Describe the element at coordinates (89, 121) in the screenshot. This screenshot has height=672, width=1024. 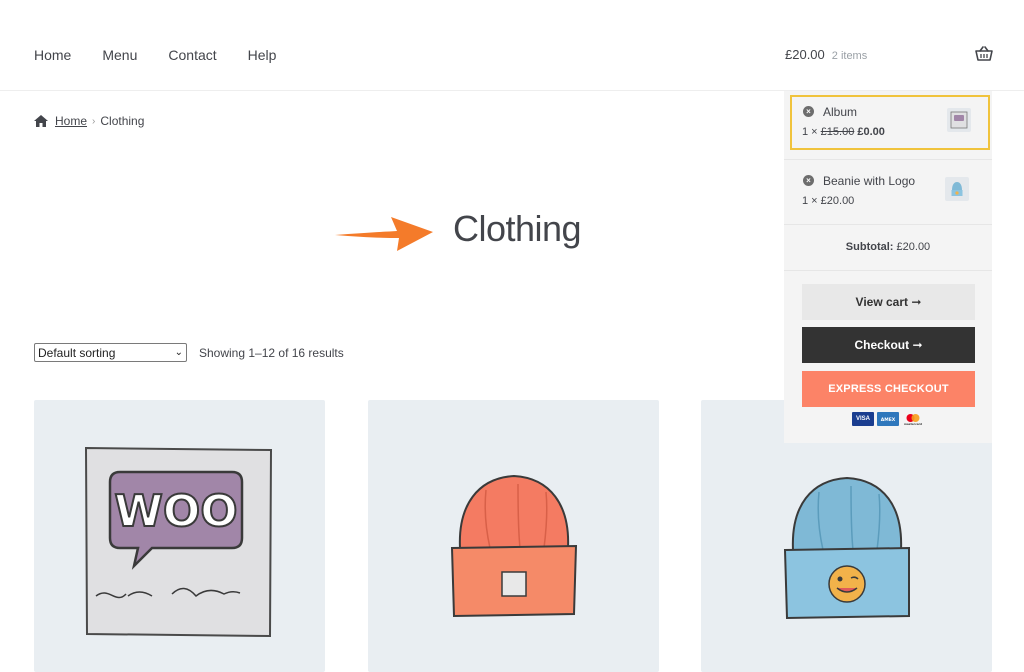
I see `breadcrumb: Home › Clothing` at that location.